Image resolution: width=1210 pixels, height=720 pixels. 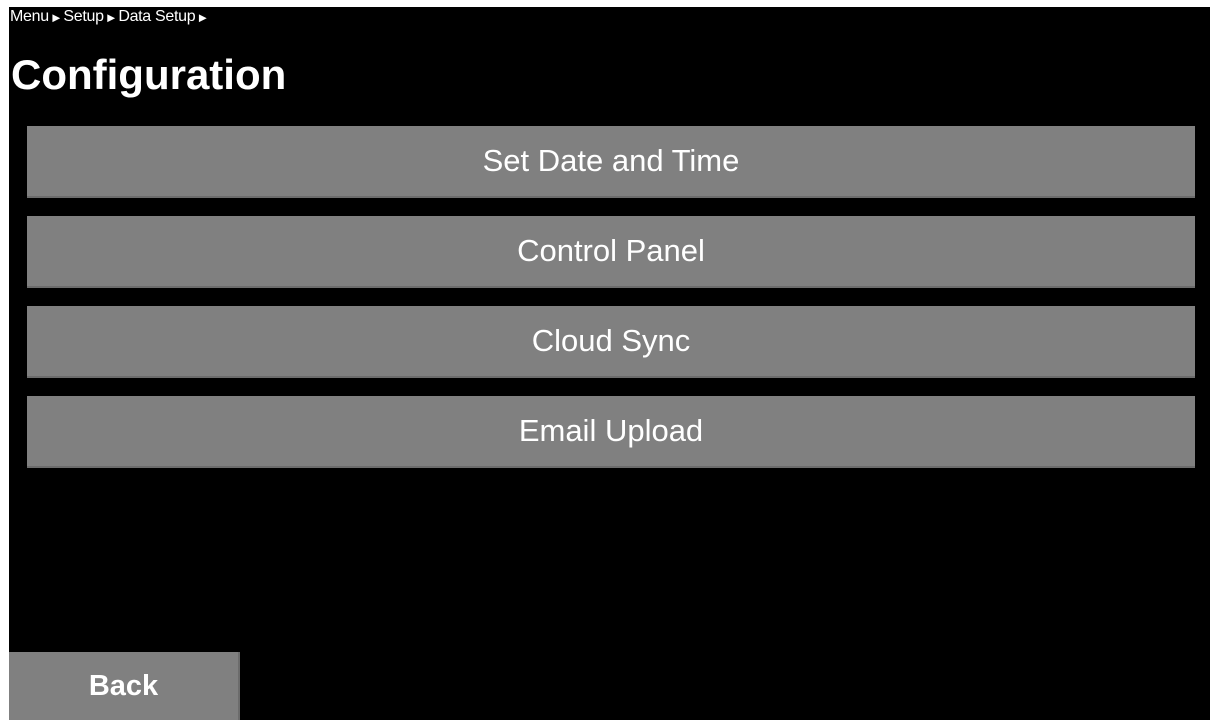 What do you see at coordinates (124, 686) in the screenshot?
I see `back-button: Back` at bounding box center [124, 686].